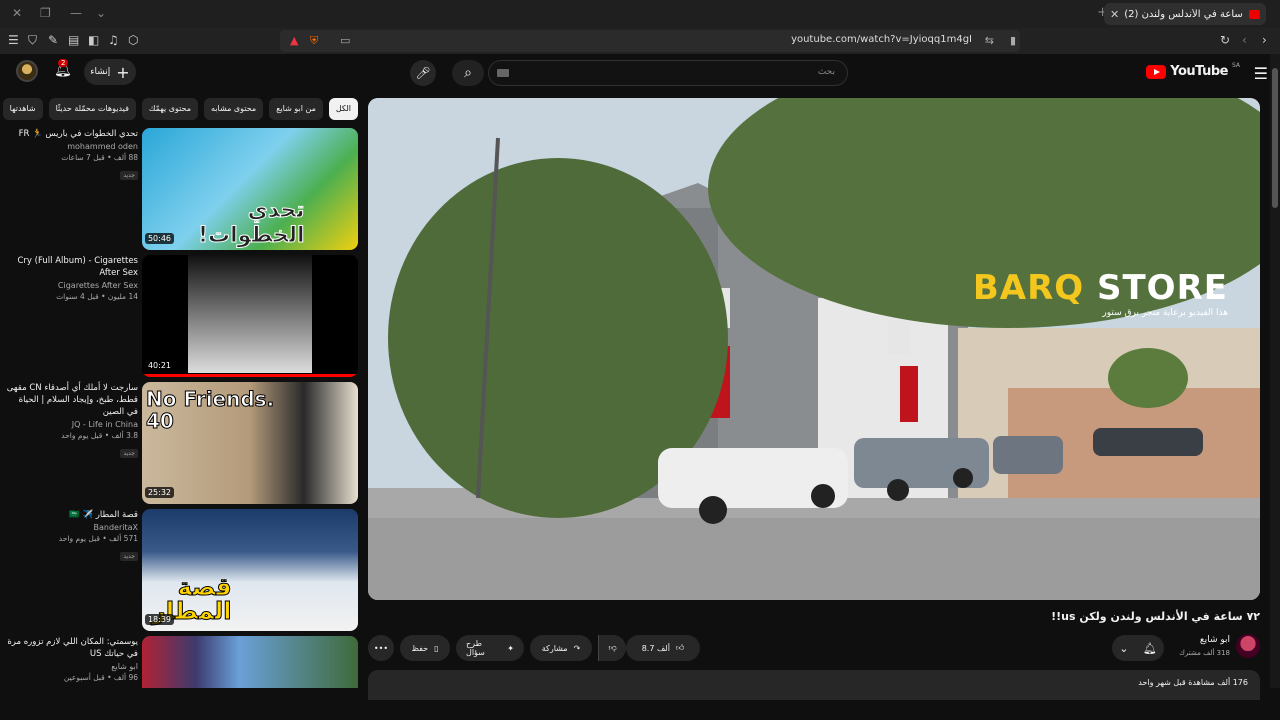  Describe the element at coordinates (881, 39) in the screenshot. I see `url-text: youtube.com/watch?v=Jyioqq1m4gI` at that location.